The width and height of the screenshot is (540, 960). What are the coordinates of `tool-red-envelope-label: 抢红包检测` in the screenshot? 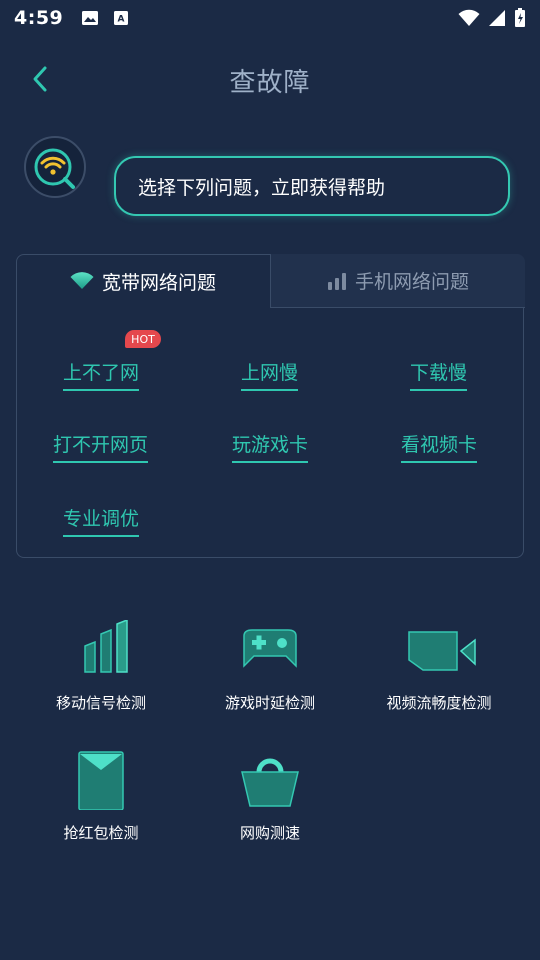 It's located at (101, 833).